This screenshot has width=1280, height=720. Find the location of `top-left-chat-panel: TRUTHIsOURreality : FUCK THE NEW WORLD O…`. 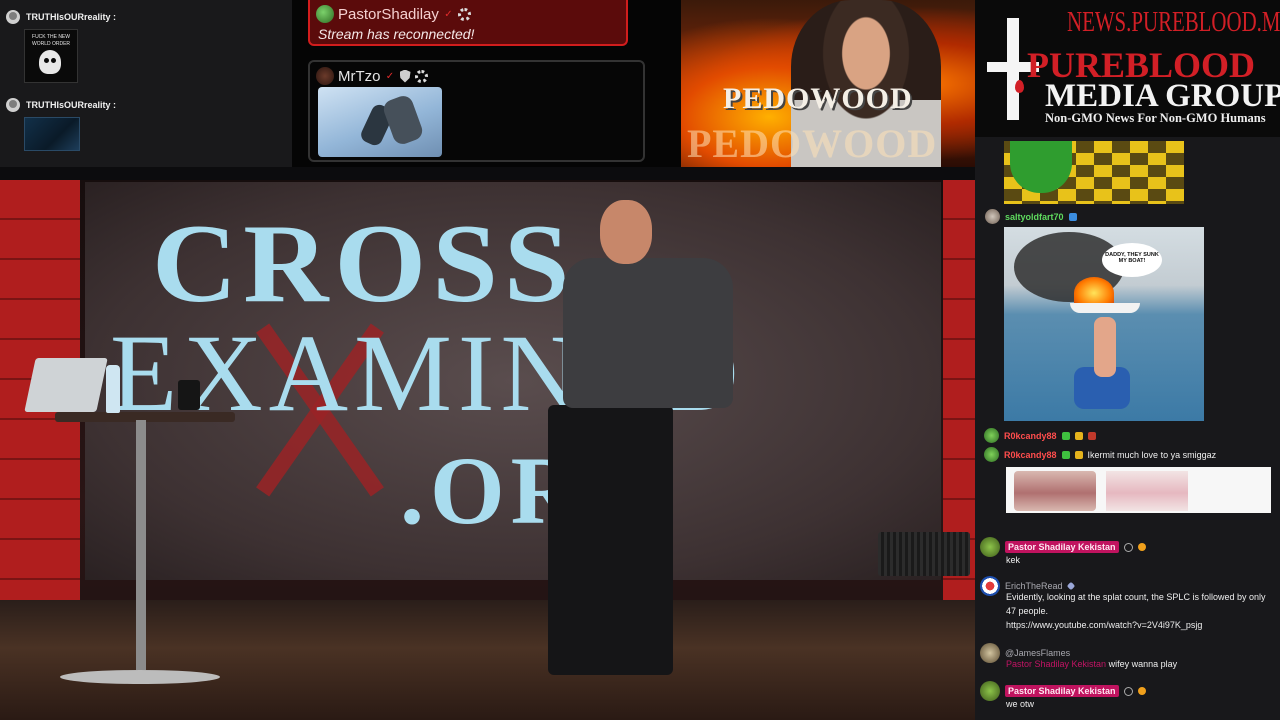

top-left-chat-panel: TRUTHIsOURreality : FUCK THE NEW WORLD O… is located at coordinates (146, 83).